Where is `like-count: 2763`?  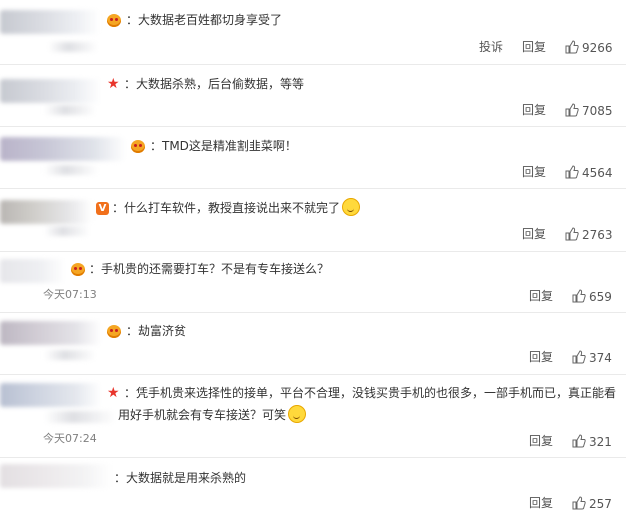 like-count: 2763 is located at coordinates (597, 235).